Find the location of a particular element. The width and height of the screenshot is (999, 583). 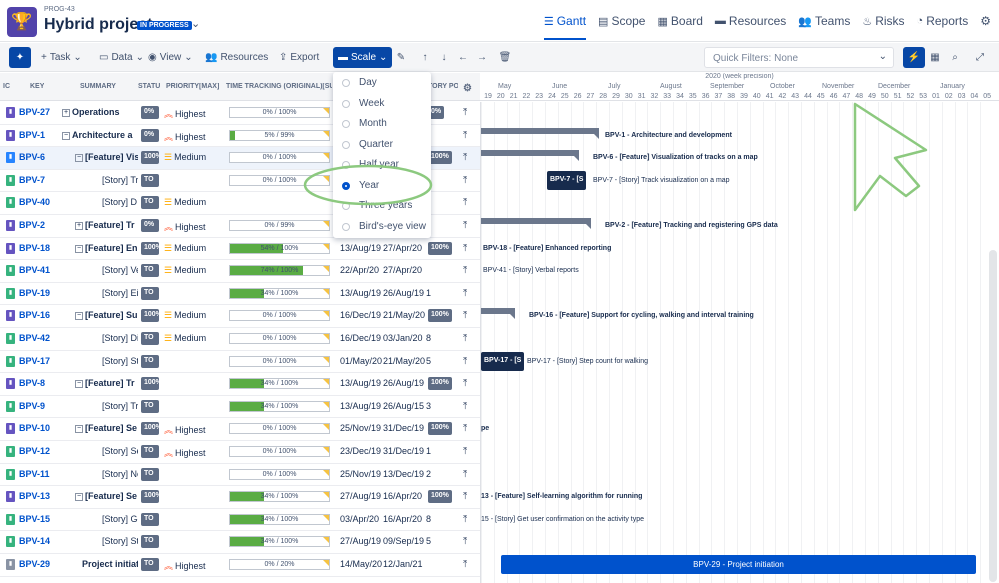

scale-option-week: Week is located at coordinates (382, 104).